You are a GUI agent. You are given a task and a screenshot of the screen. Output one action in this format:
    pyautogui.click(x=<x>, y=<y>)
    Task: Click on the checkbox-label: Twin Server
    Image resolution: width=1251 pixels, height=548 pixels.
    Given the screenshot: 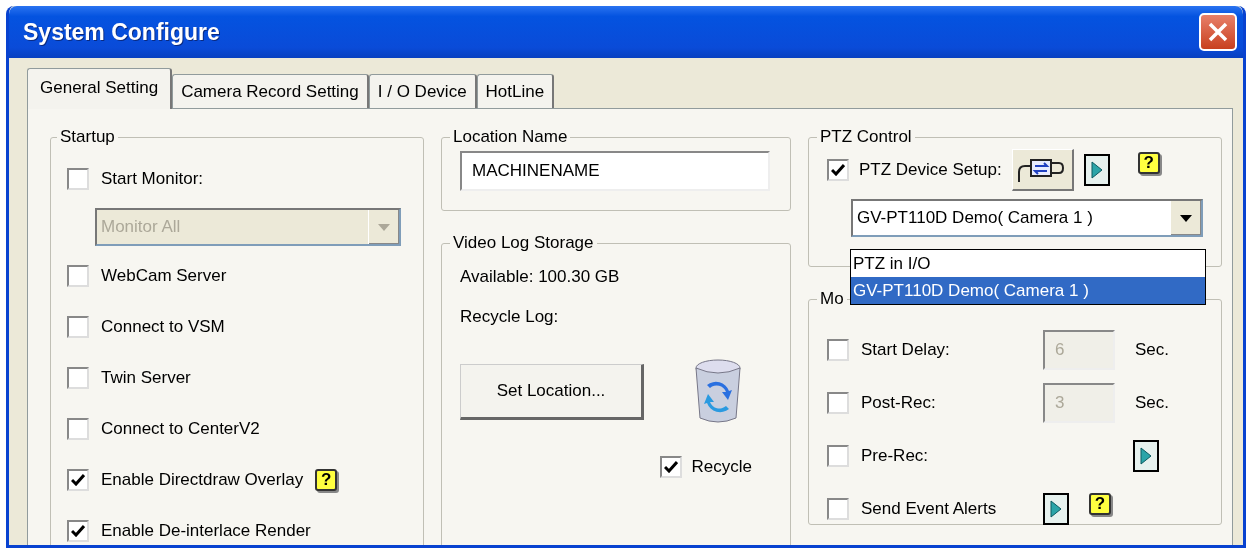 What is the action you would take?
    pyautogui.click(x=146, y=377)
    